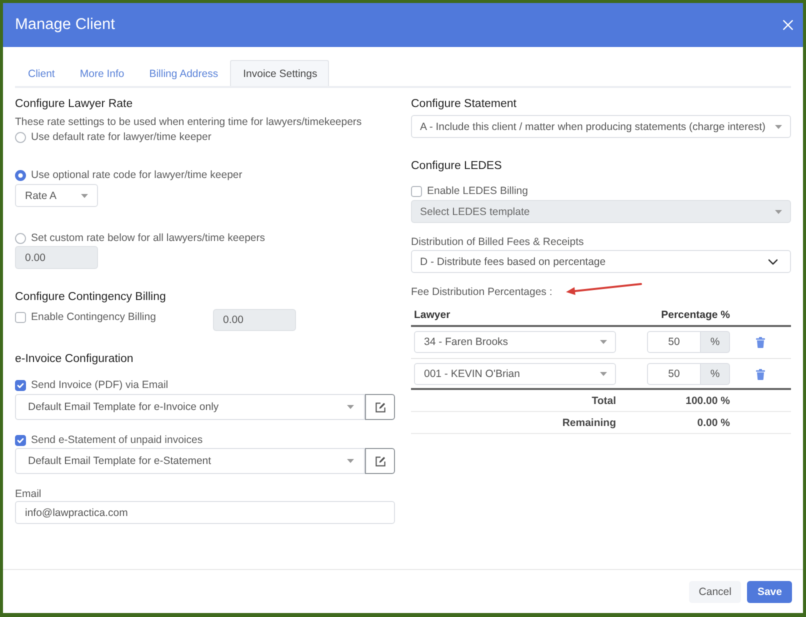 The image size is (806, 617). What do you see at coordinates (463, 104) in the screenshot?
I see `section-heading: Configure Statement` at bounding box center [463, 104].